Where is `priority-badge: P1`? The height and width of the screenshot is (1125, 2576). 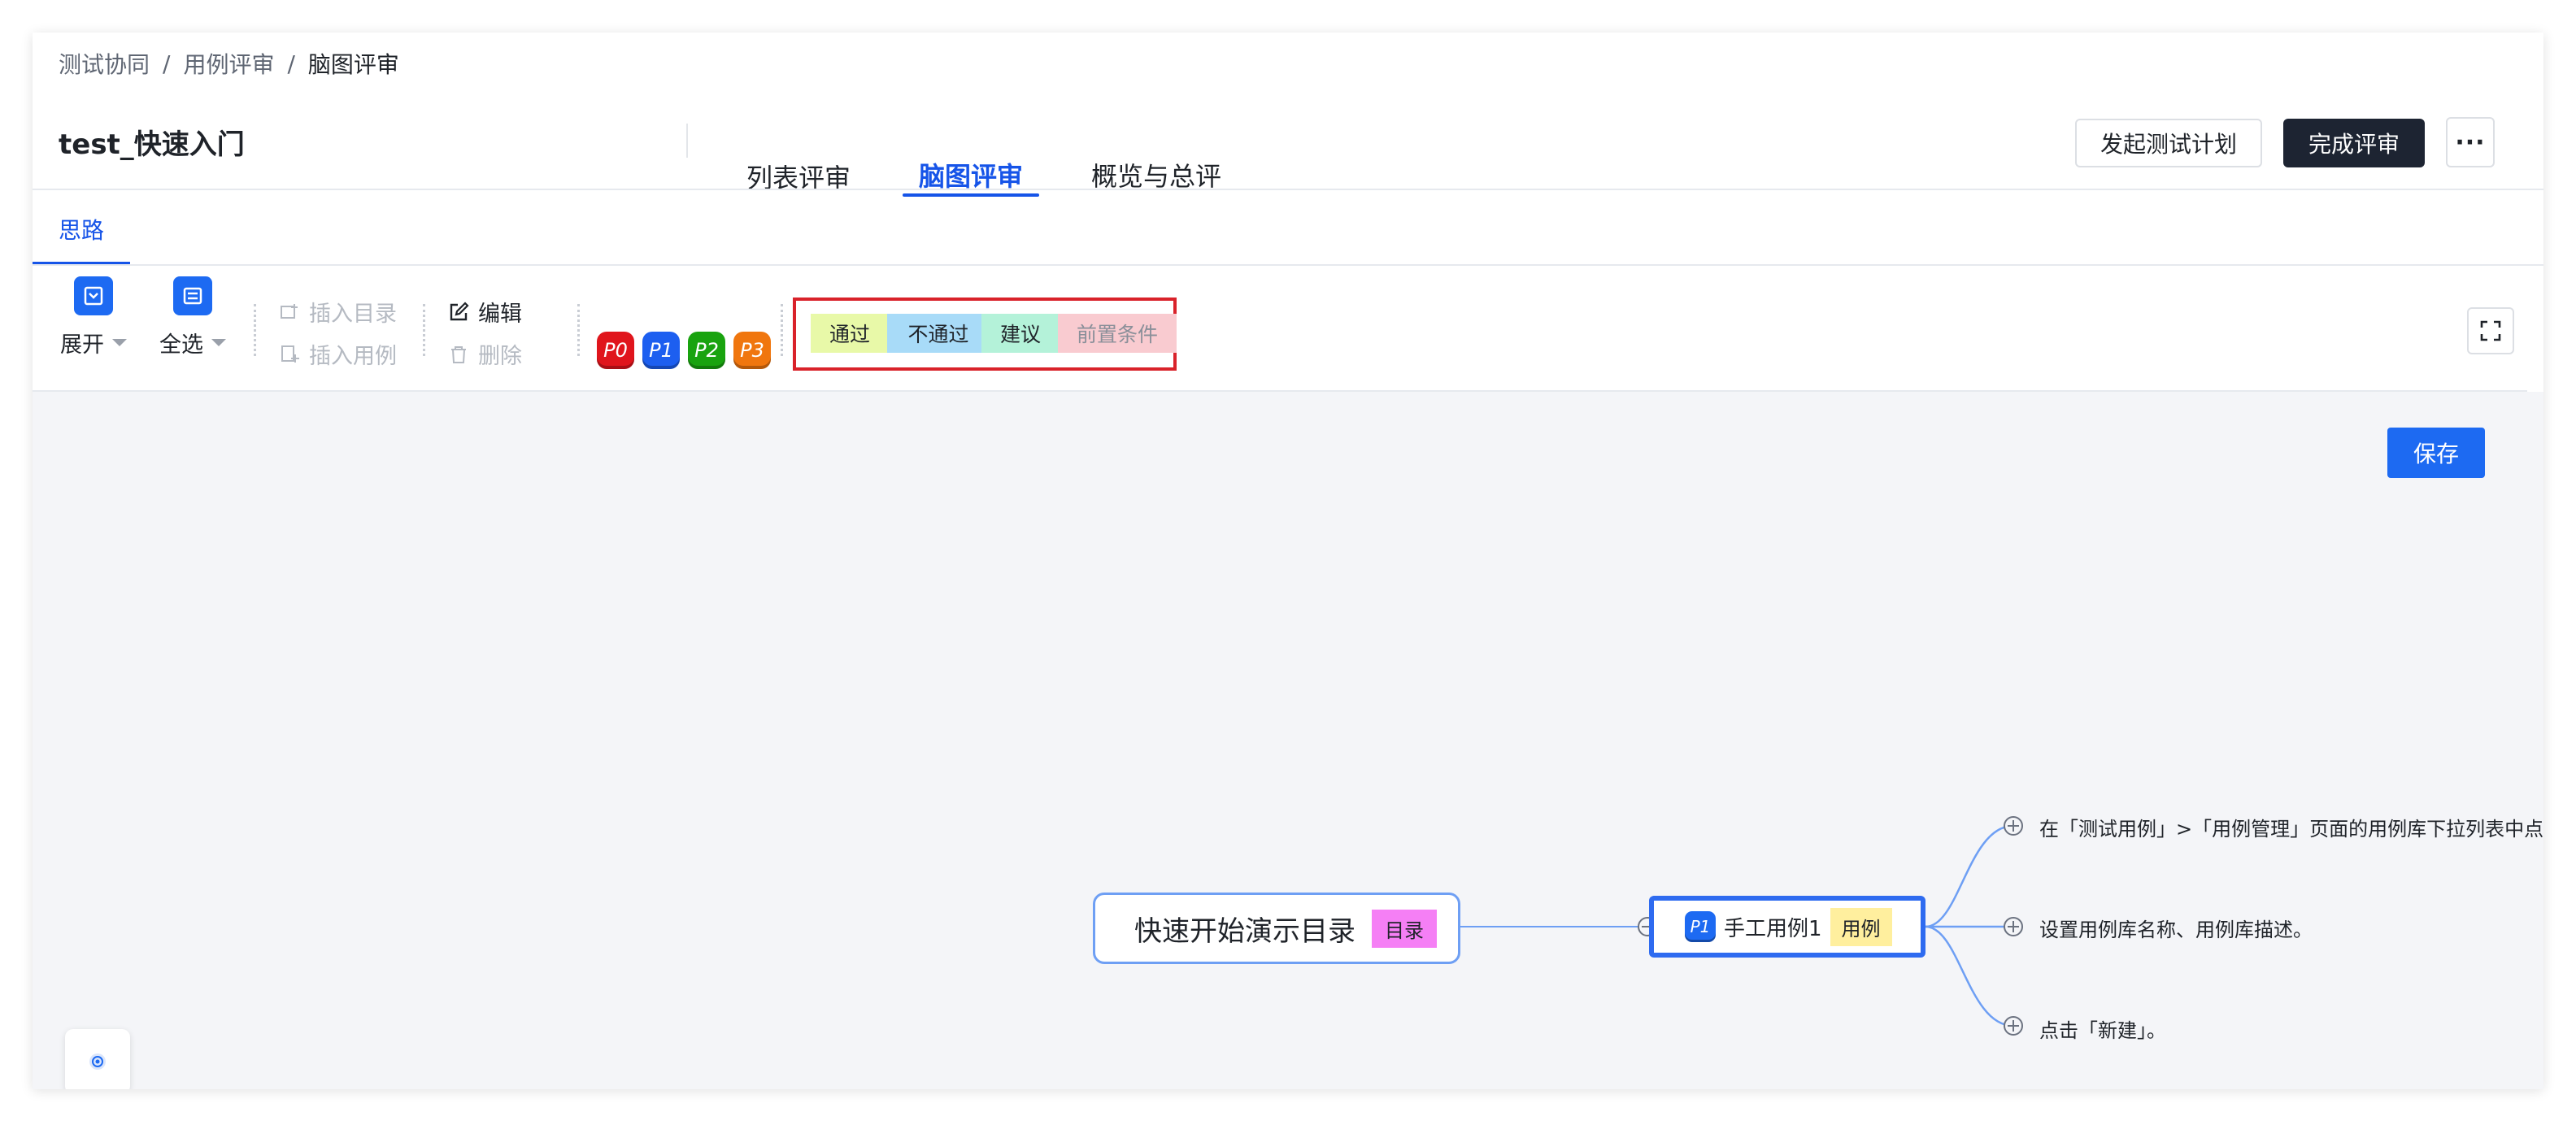 priority-badge: P1 is located at coordinates (1701, 927).